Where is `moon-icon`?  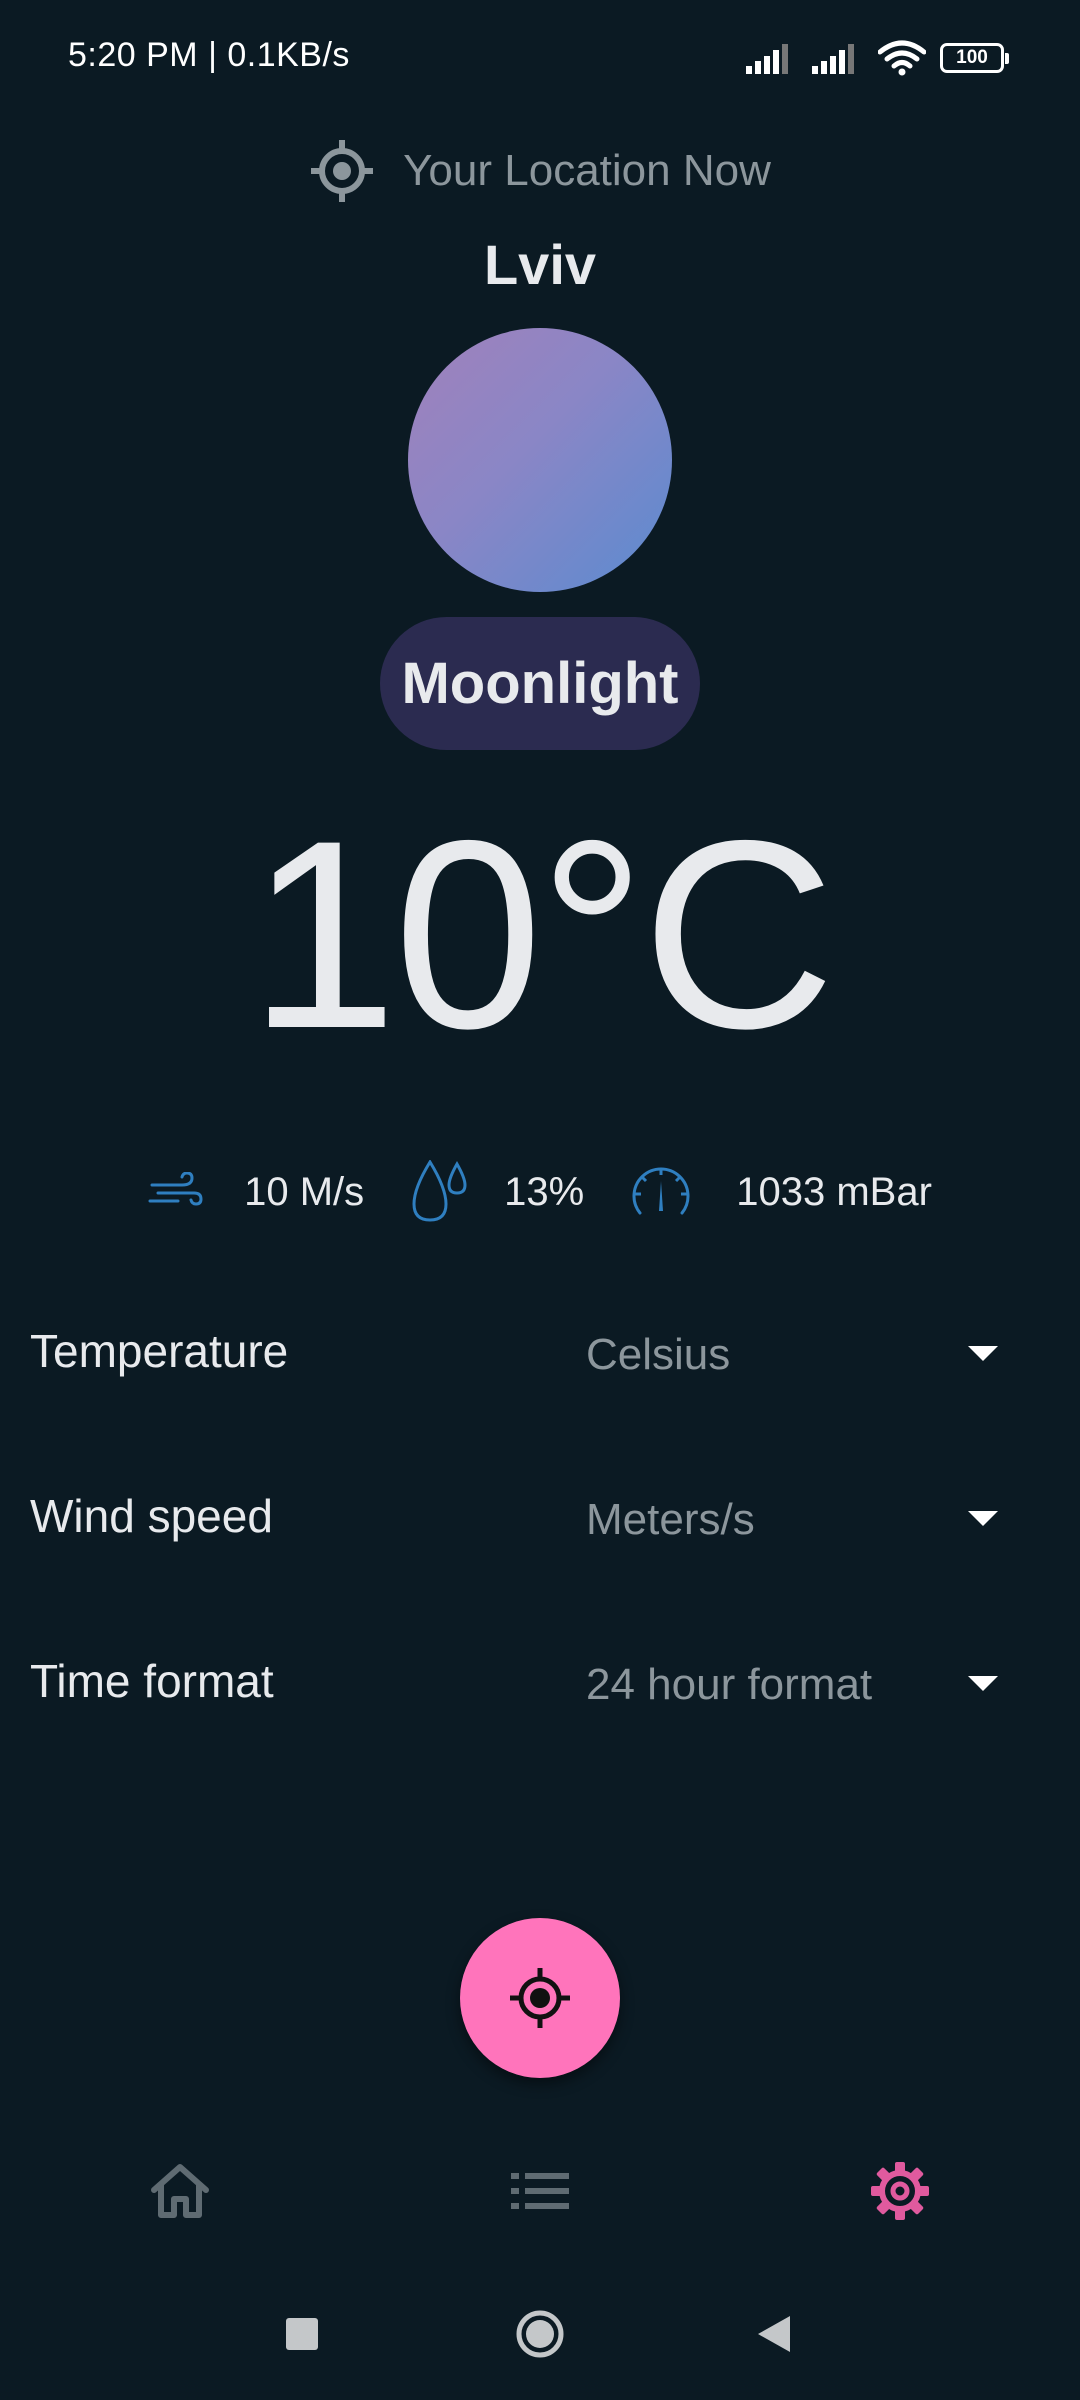
moon-icon is located at coordinates (540, 460).